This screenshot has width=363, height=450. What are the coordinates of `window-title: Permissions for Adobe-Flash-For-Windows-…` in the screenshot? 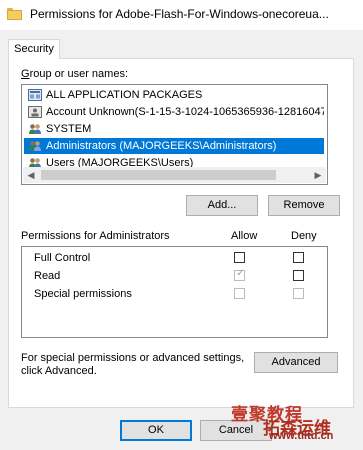 It's located at (179, 14).